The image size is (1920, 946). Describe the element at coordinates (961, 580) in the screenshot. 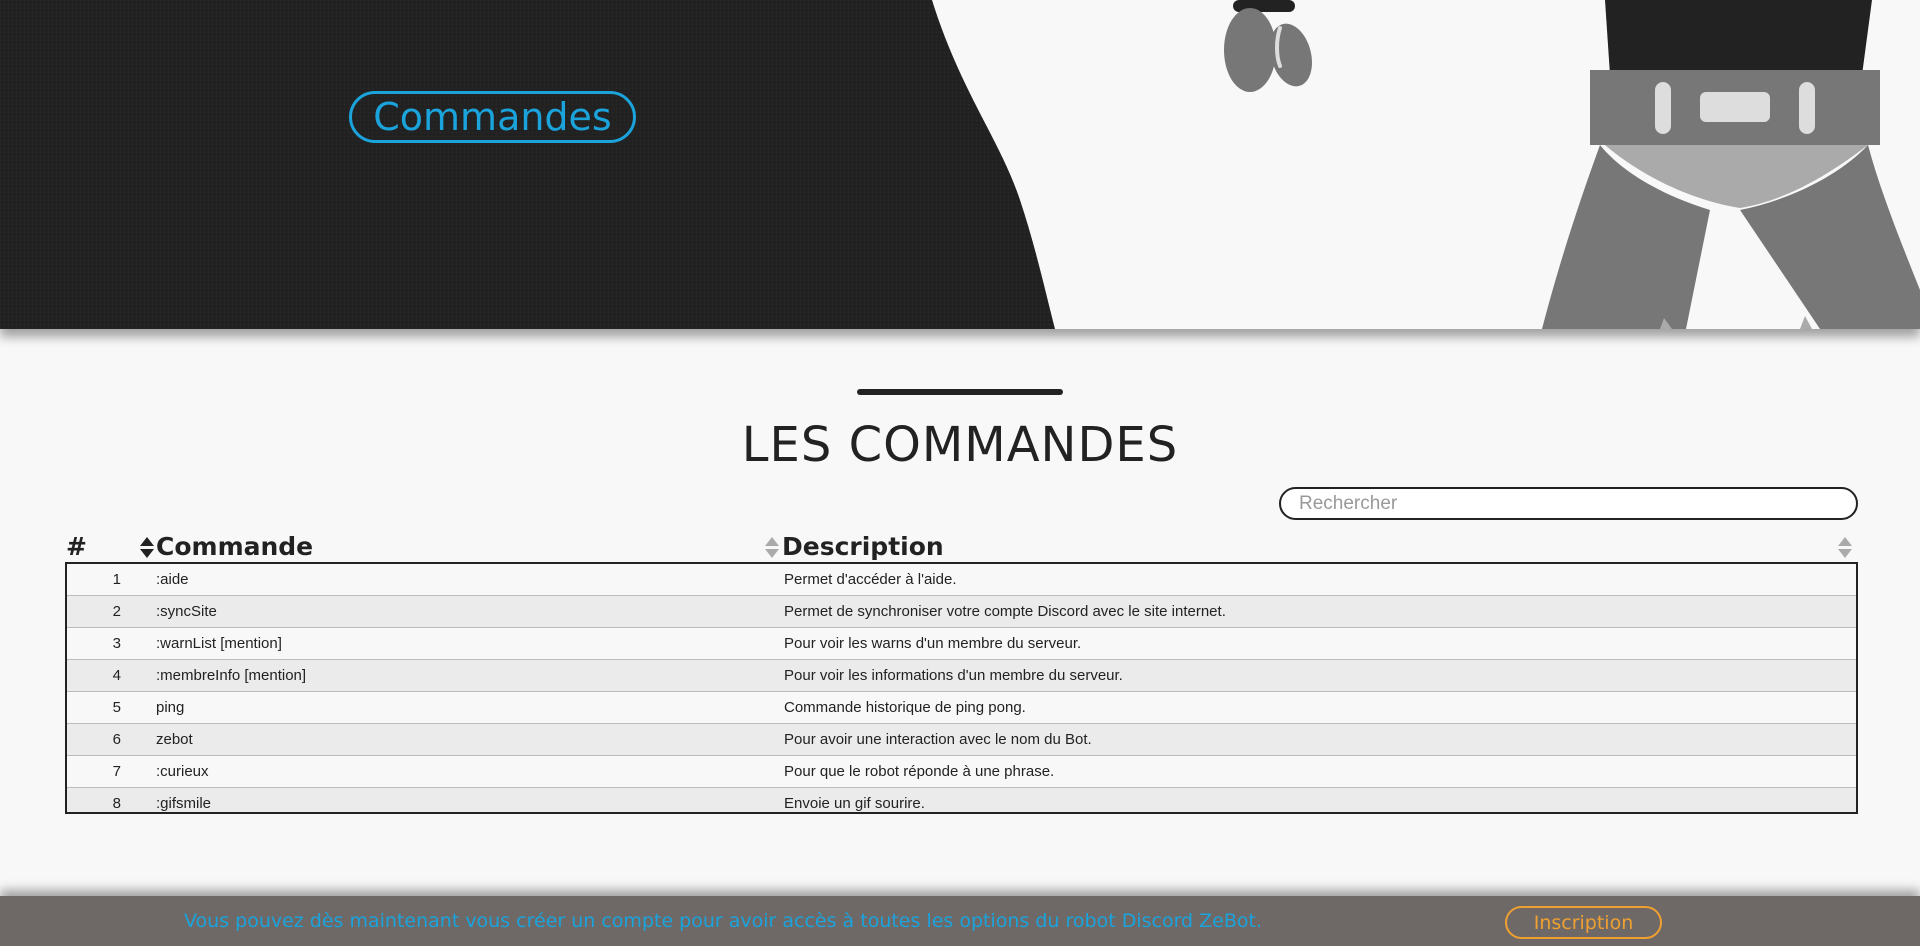

I see `table-row: 1 :aide Permet d'accéder à l'aide.` at that location.